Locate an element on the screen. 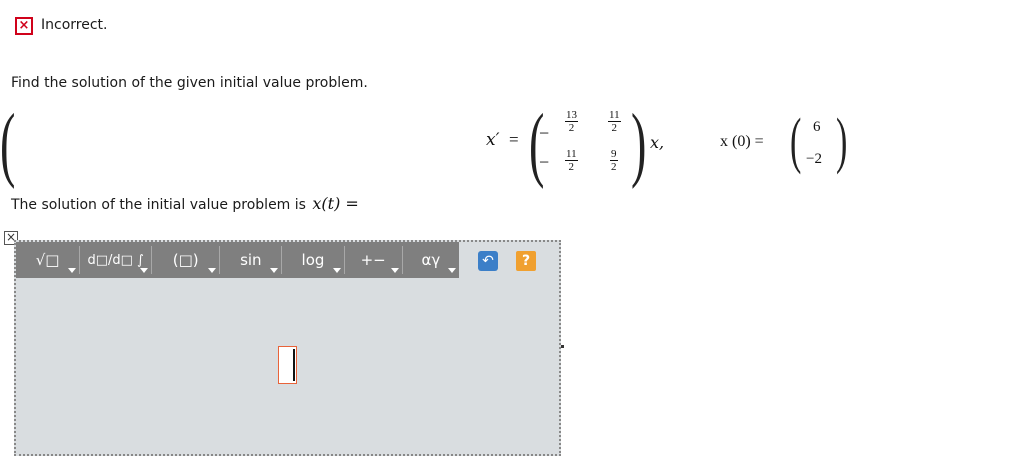 The width and height of the screenshot is (1024, 473). greek-button: αγ is located at coordinates (431, 260).